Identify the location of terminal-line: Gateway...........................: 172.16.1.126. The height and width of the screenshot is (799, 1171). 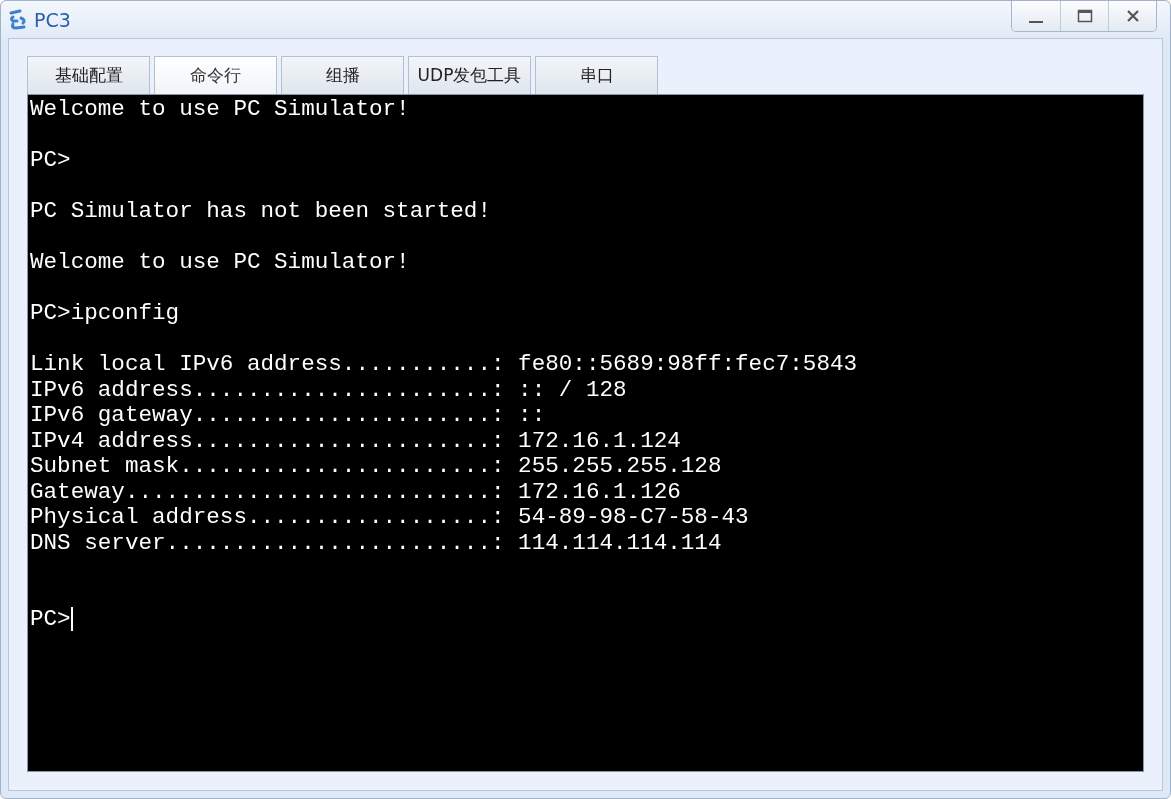
(355, 491).